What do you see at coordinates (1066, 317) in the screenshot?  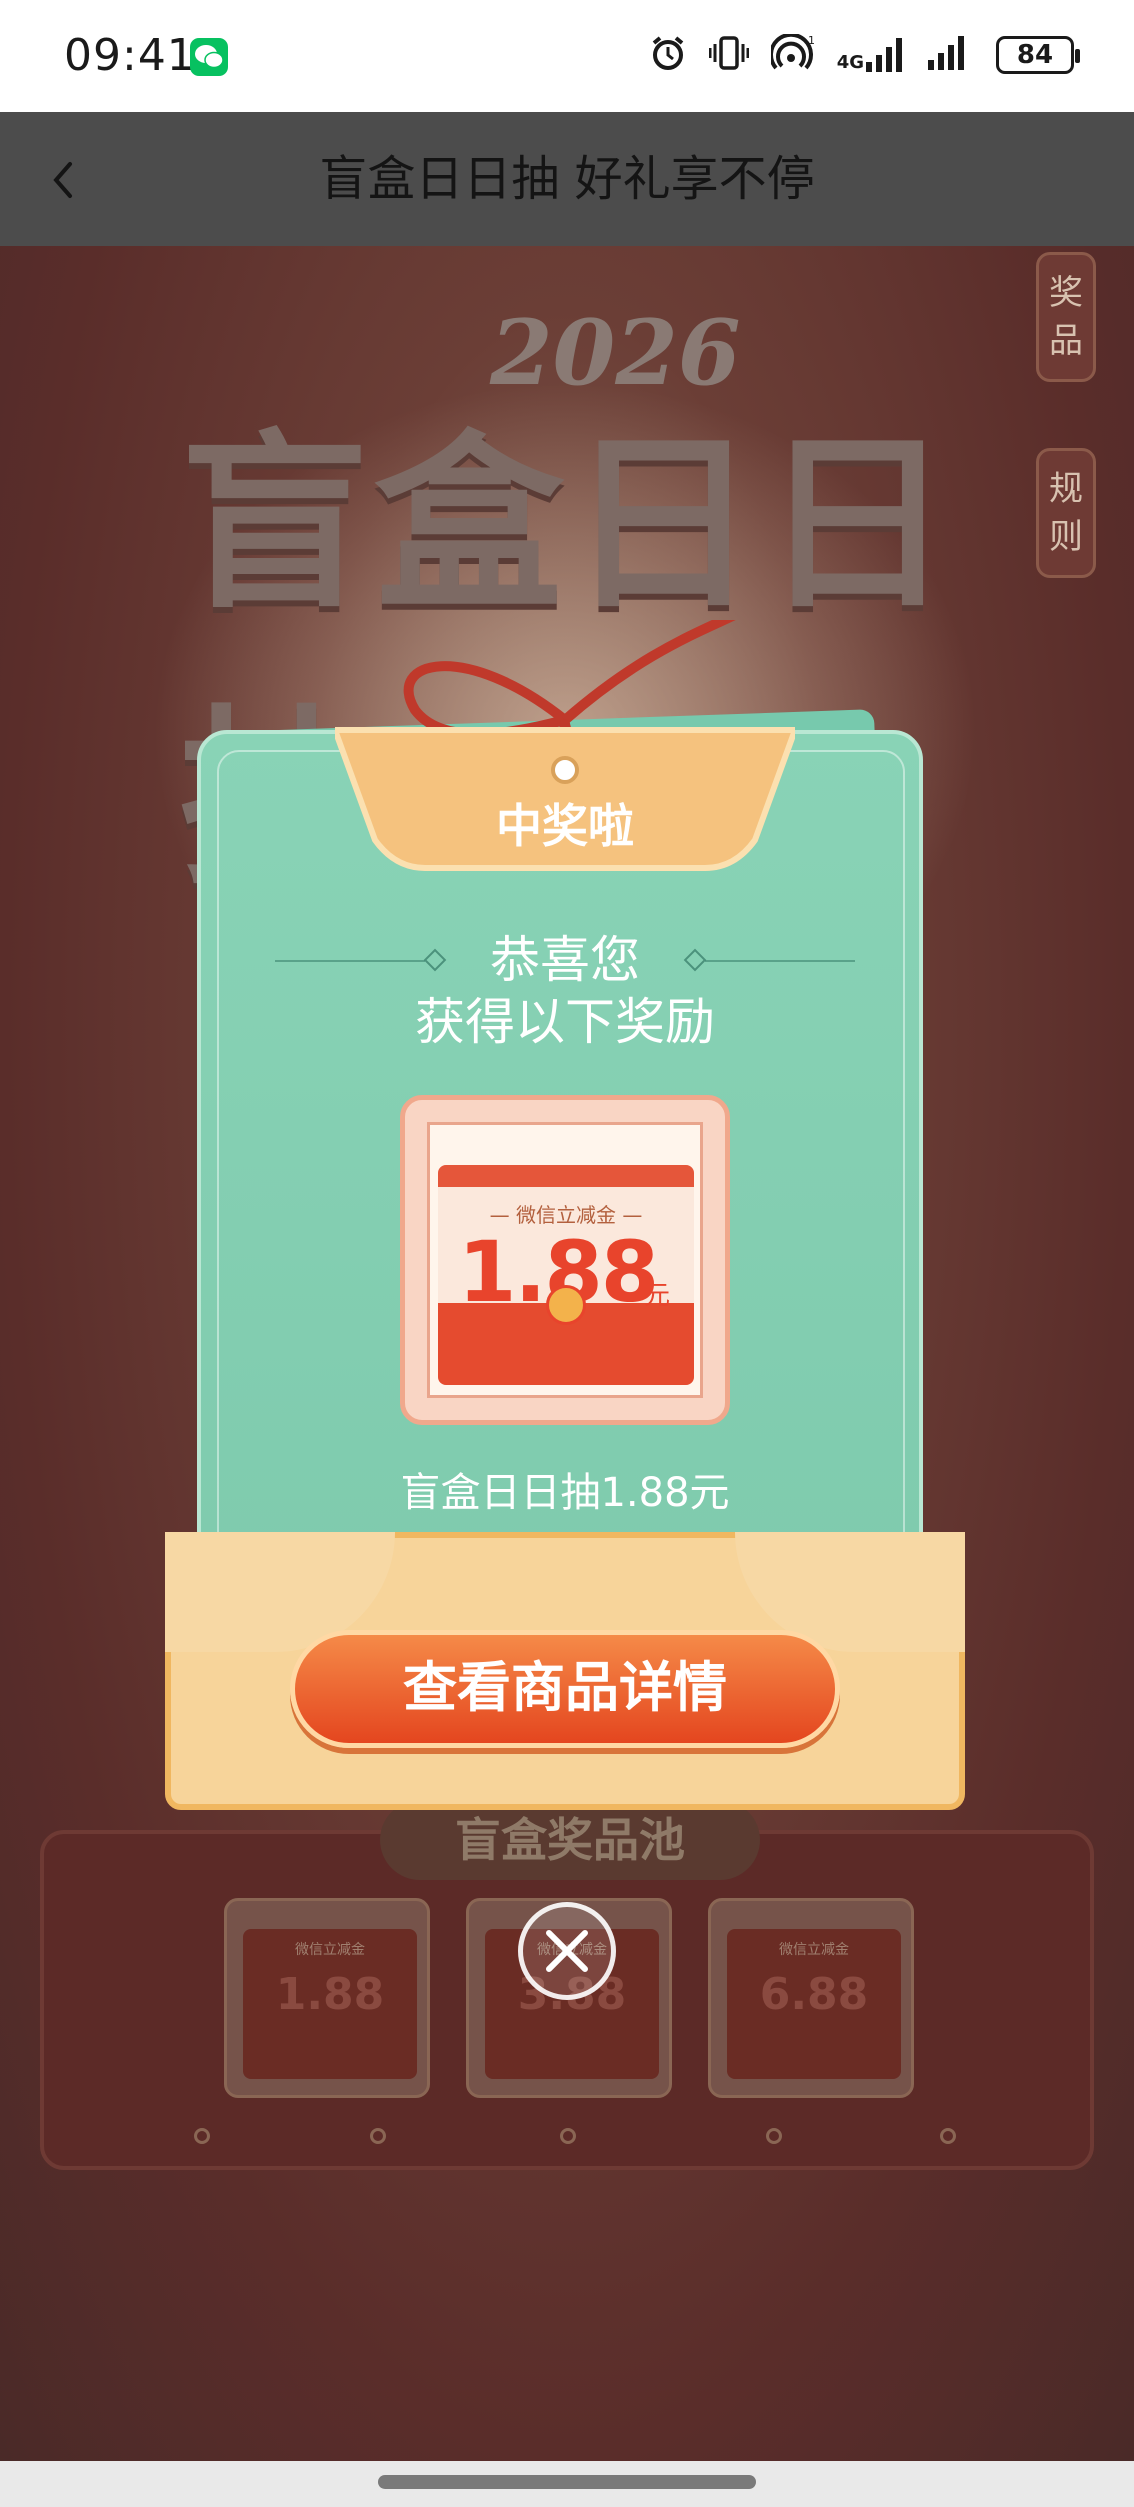 I see `side-tag-prizes: 奖品` at bounding box center [1066, 317].